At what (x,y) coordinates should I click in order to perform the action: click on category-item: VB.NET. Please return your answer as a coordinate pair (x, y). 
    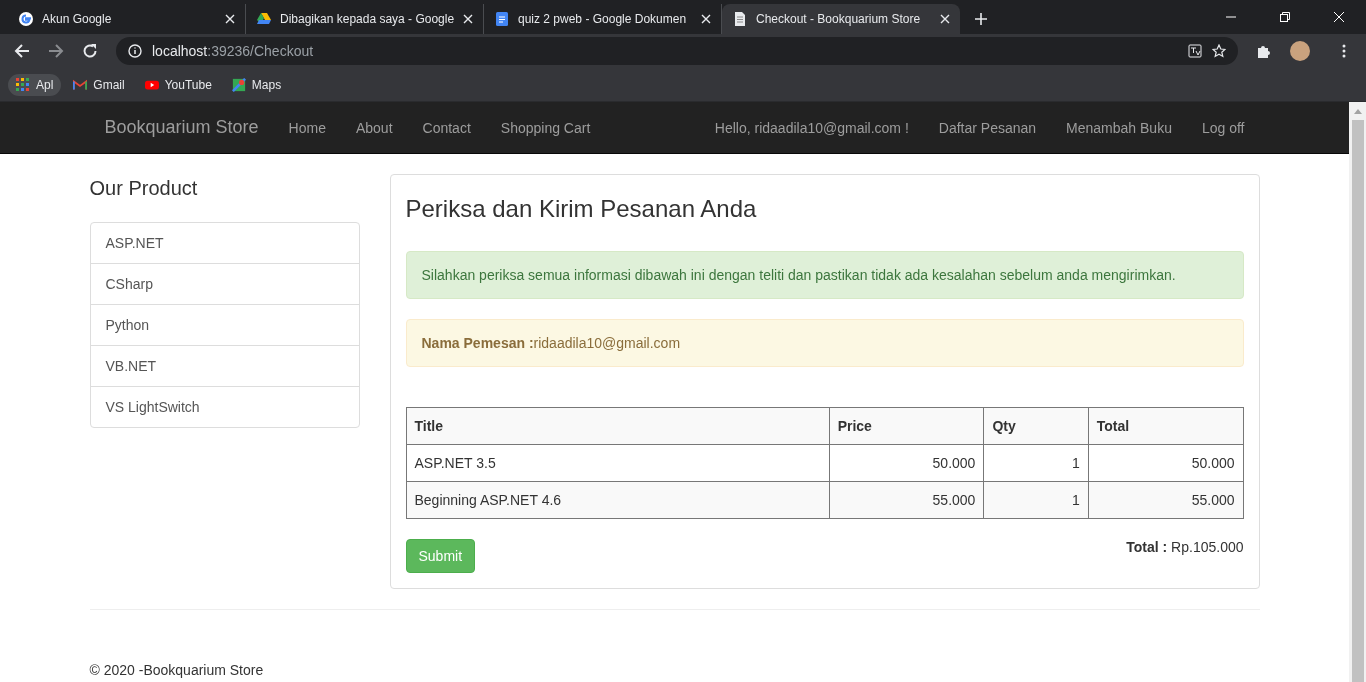
    Looking at the image, I should click on (224, 365).